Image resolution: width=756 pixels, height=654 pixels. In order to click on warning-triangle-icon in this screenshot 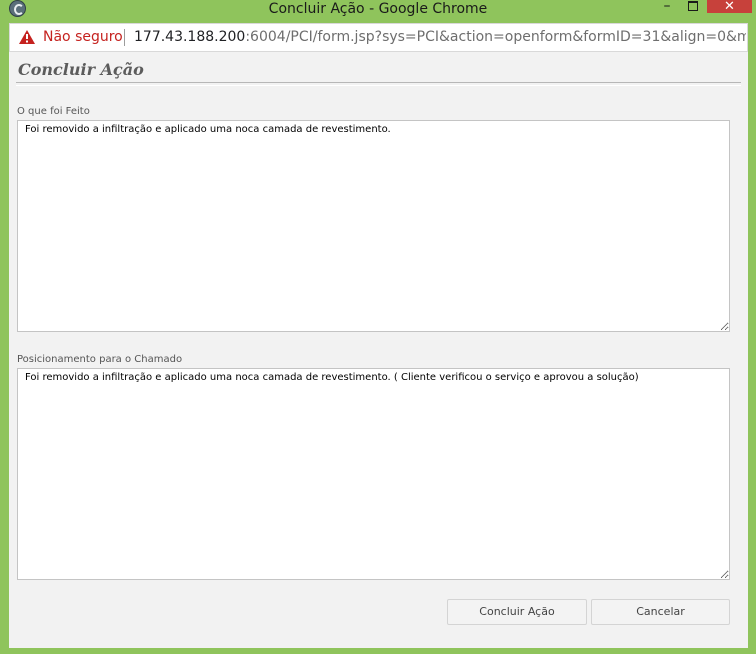, I will do `click(27, 37)`.